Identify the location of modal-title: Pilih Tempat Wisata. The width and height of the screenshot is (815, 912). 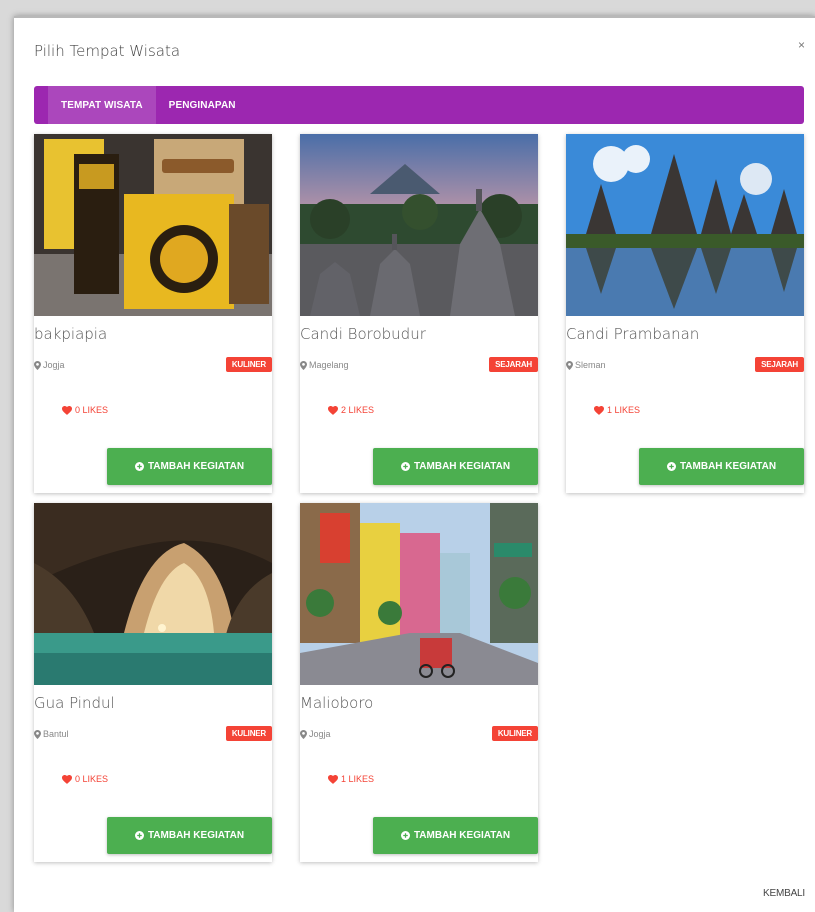
(107, 51).